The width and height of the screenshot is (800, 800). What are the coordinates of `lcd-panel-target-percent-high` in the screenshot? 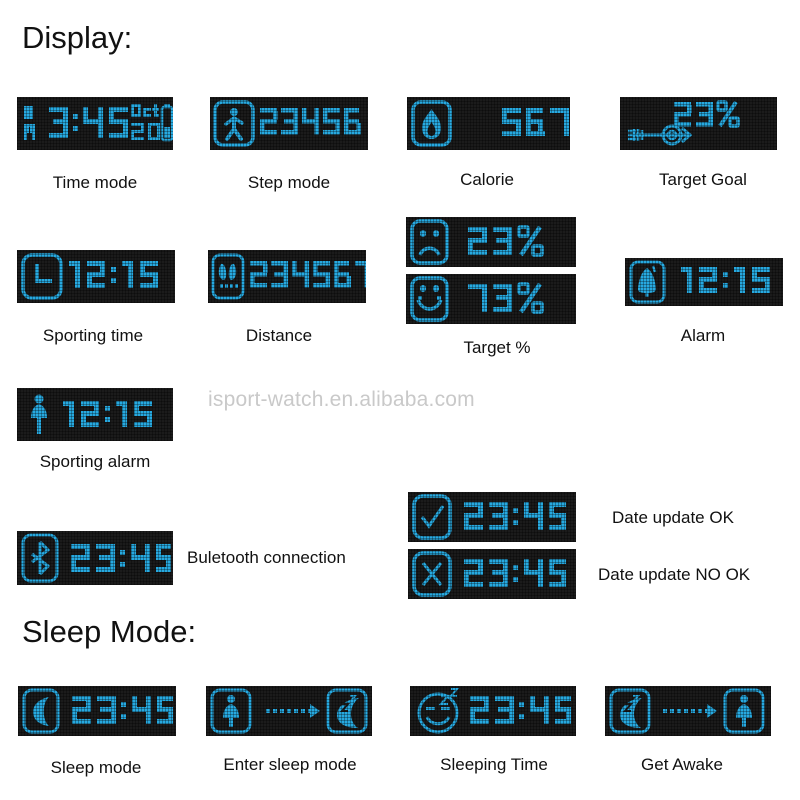 It's located at (491, 299).